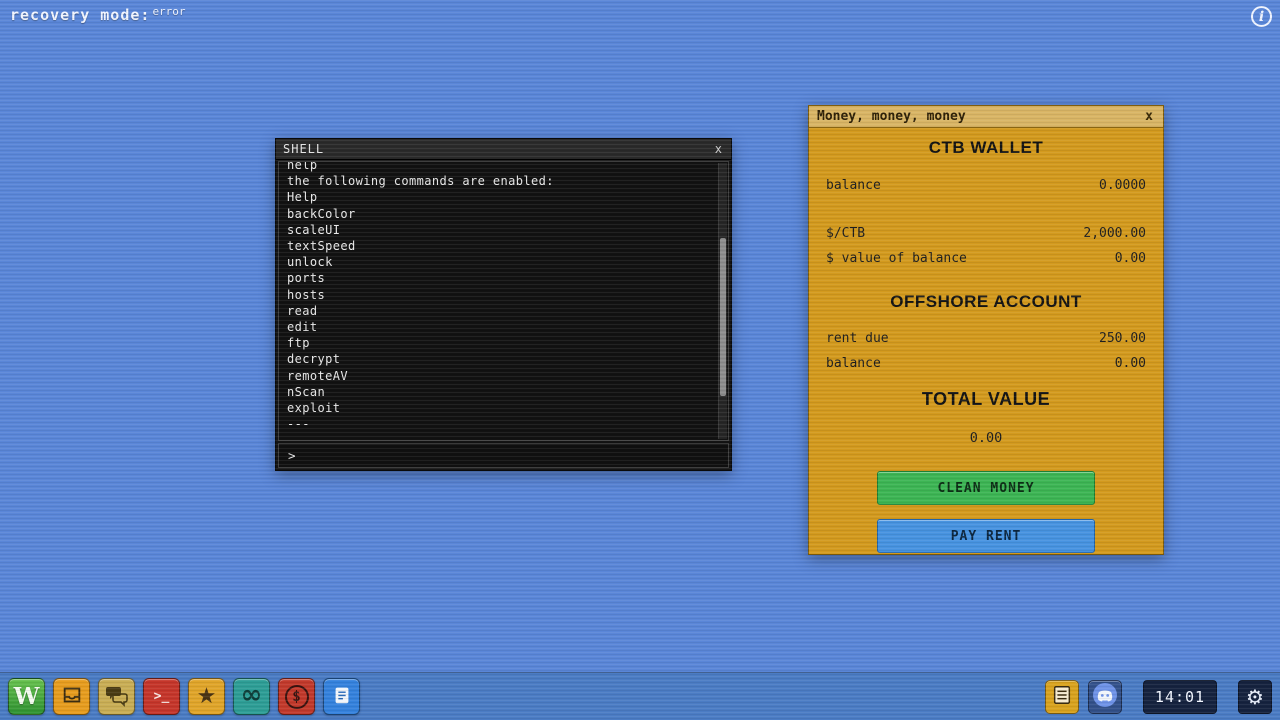 This screenshot has width=1280, height=720. I want to click on discord-icon, so click(1105, 697).